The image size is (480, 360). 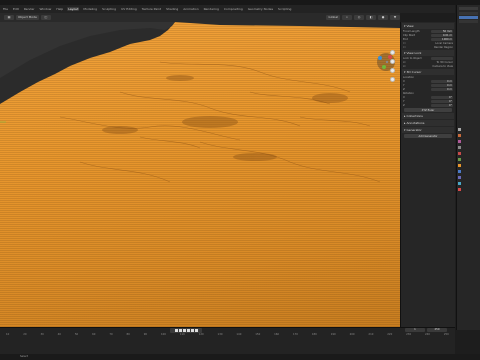 I want to click on filter-icon: ▼, so click(x=395, y=17).